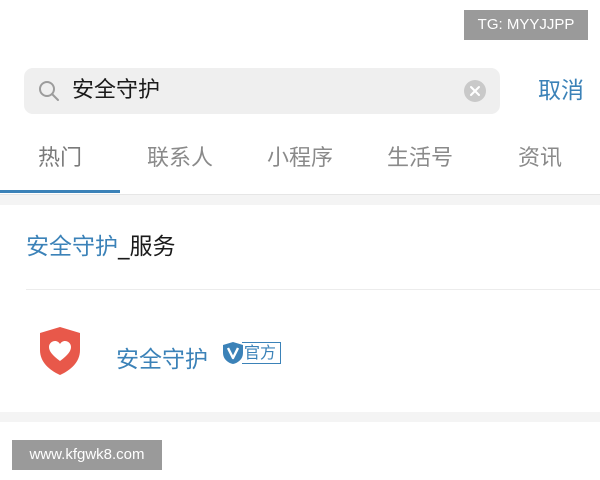 The image size is (600, 480). I want to click on suggestion-highlight: 安全守护, so click(72, 247).